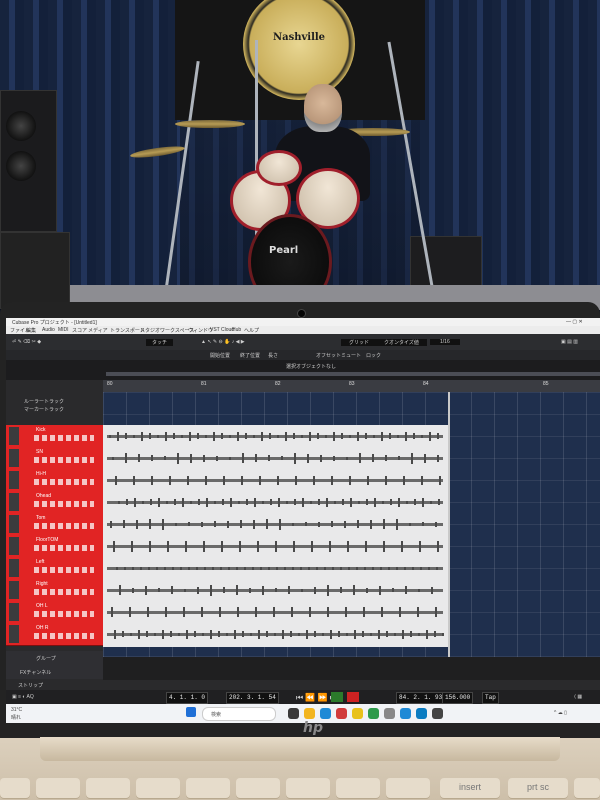 Image resolution: width=600 pixels, height=800 pixels. What do you see at coordinates (47, 540) in the screenshot?
I see `track-name: FloorTOM` at bounding box center [47, 540].